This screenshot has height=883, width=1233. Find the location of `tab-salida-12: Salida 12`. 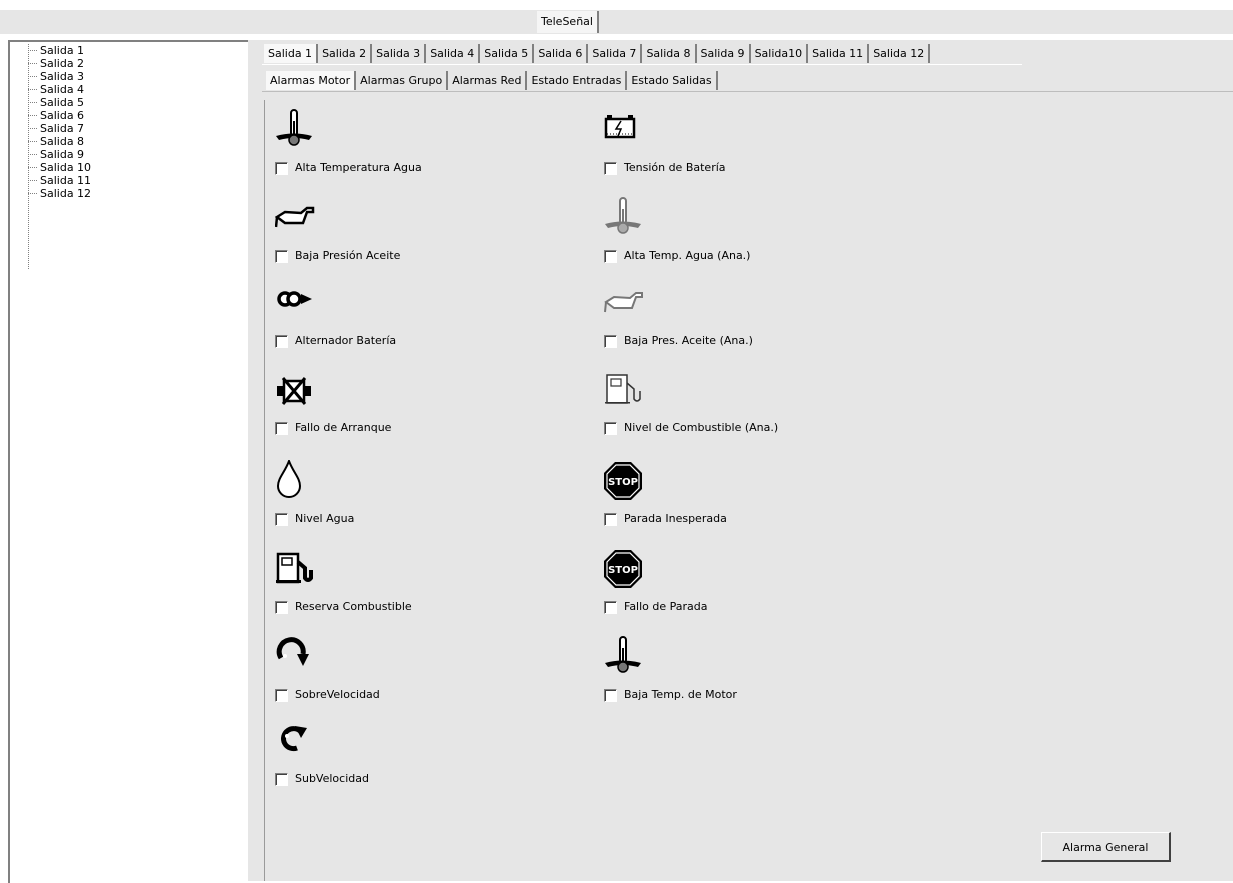

tab-salida-12: Salida 12 is located at coordinates (900, 53).